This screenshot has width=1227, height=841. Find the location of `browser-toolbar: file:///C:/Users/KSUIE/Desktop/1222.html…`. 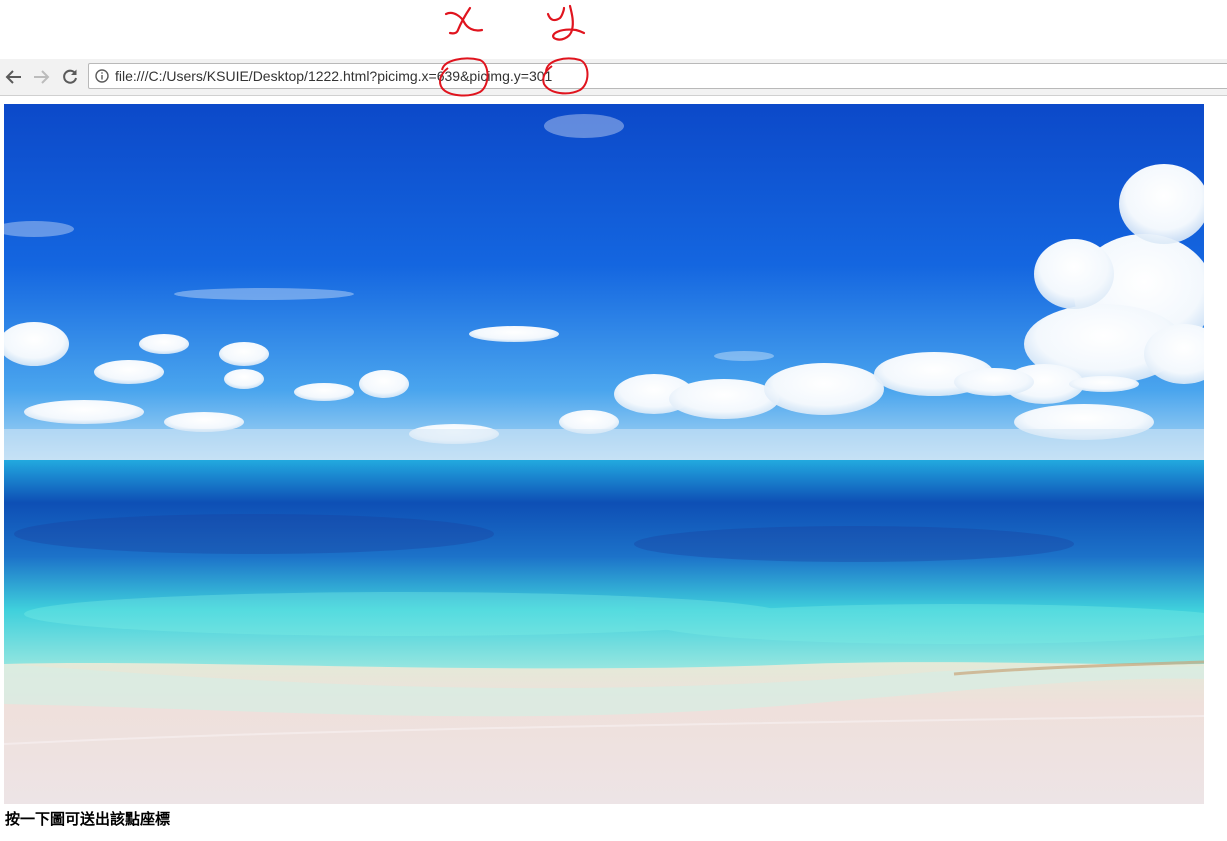

browser-toolbar: file:///C:/Users/KSUIE/Desktop/1222.html… is located at coordinates (613, 77).